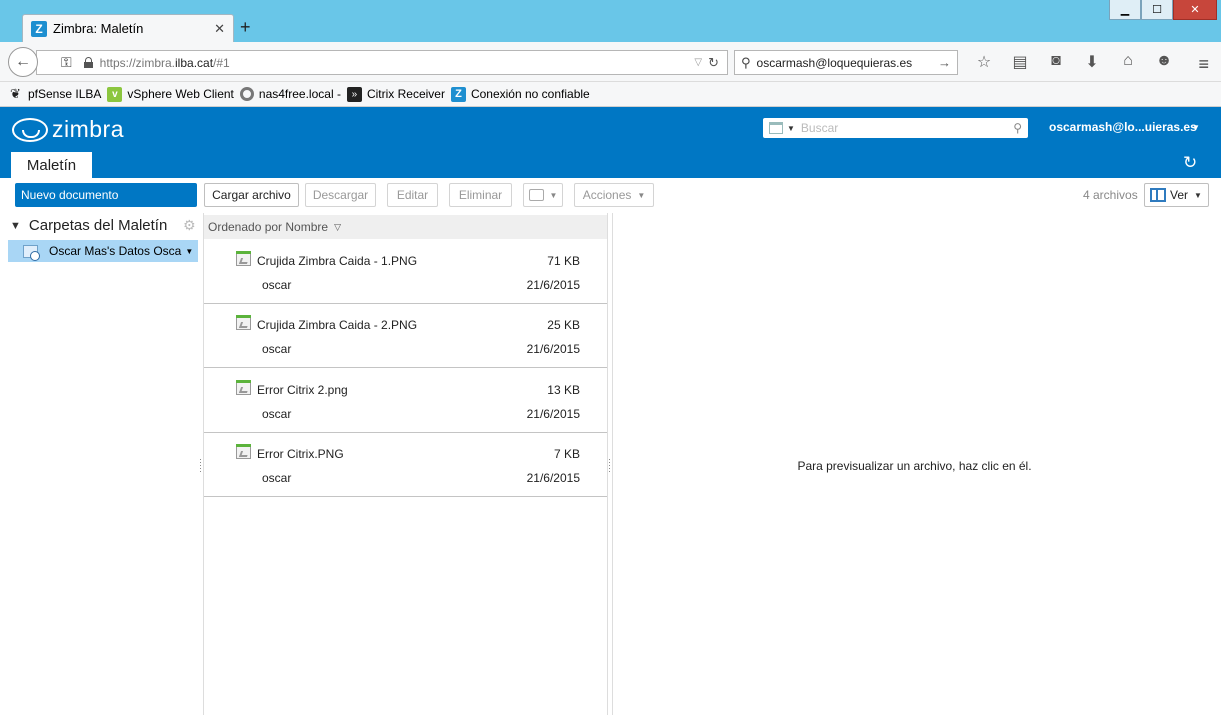 This screenshot has height=715, width=1221. What do you see at coordinates (543, 195) in the screenshot?
I see `print-button: ▼` at bounding box center [543, 195].